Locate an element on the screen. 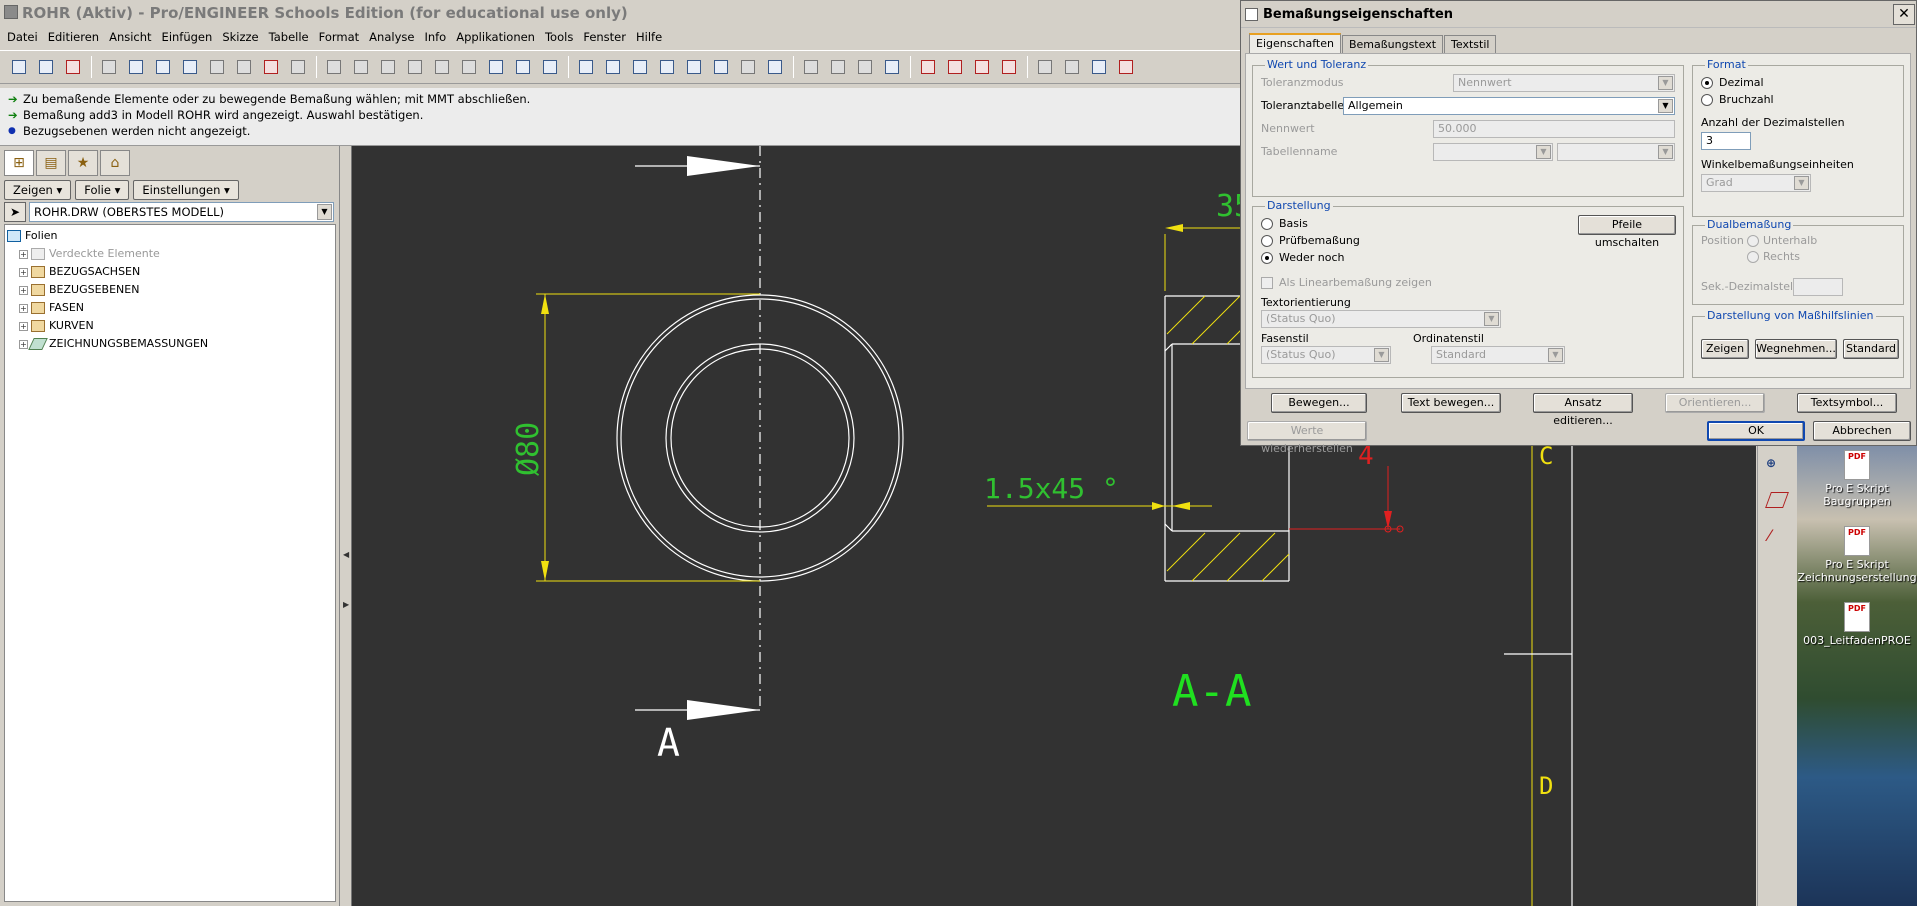 This screenshot has width=1917, height=906. paste-icon is located at coordinates (442, 67).